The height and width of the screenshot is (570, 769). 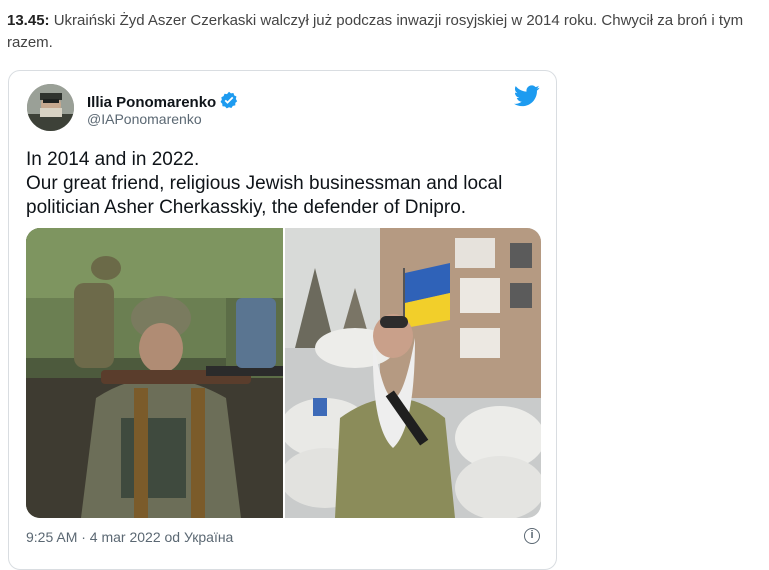 I want to click on lead-time: 13.45:, so click(x=28, y=20).